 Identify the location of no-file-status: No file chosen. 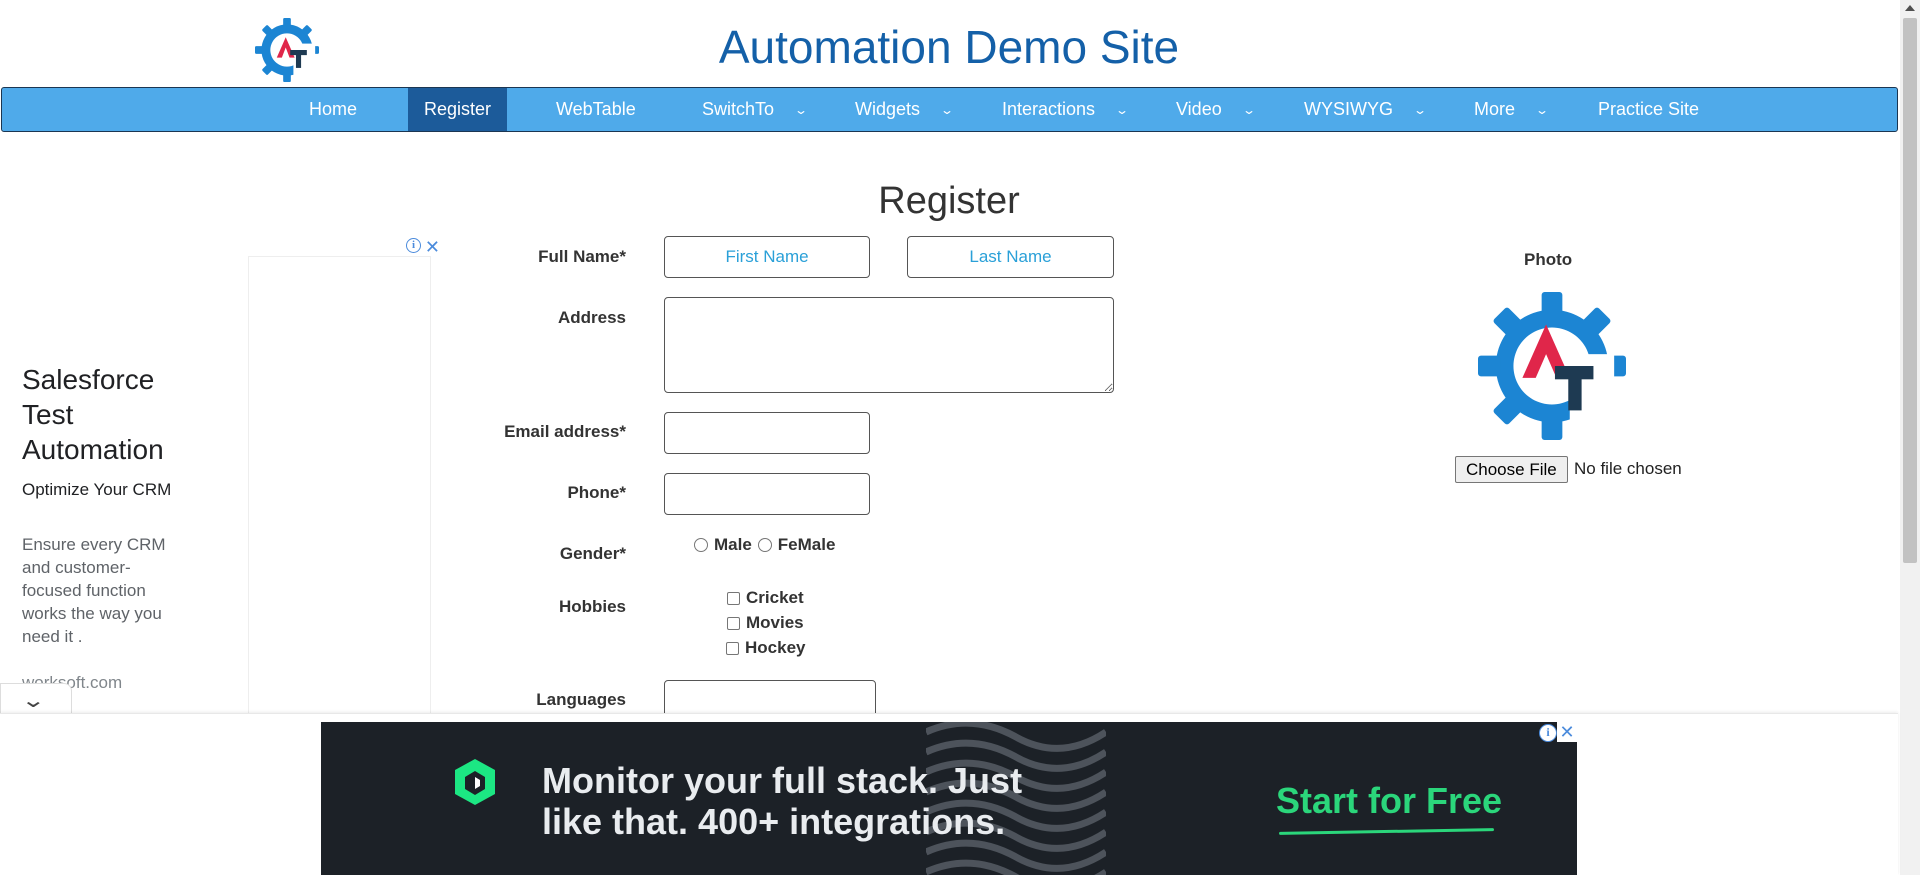
(1628, 468).